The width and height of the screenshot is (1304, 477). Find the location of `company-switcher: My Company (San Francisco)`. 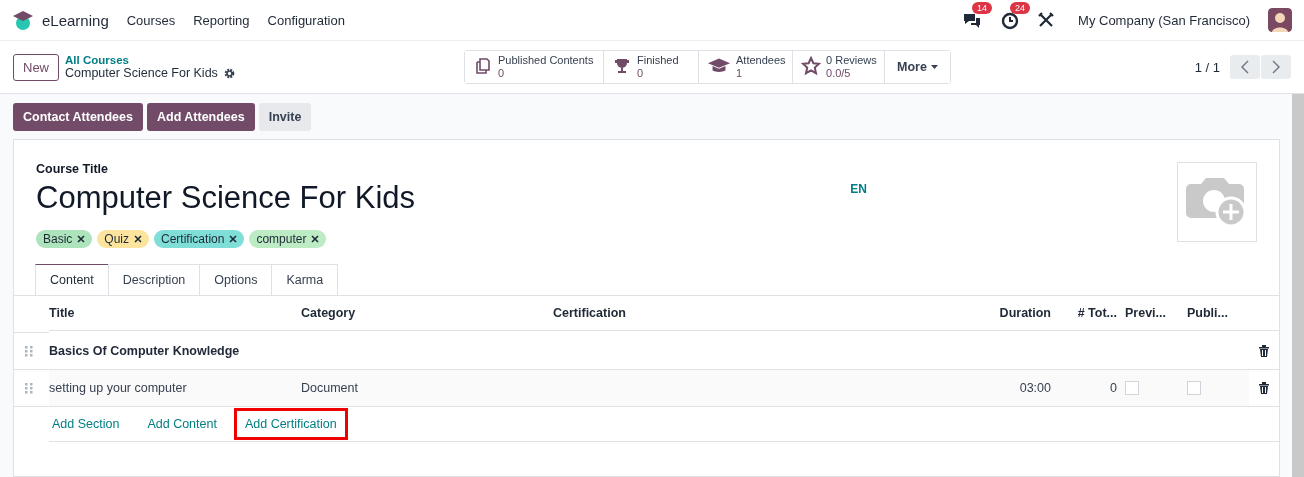

company-switcher: My Company (San Francisco) is located at coordinates (1164, 20).